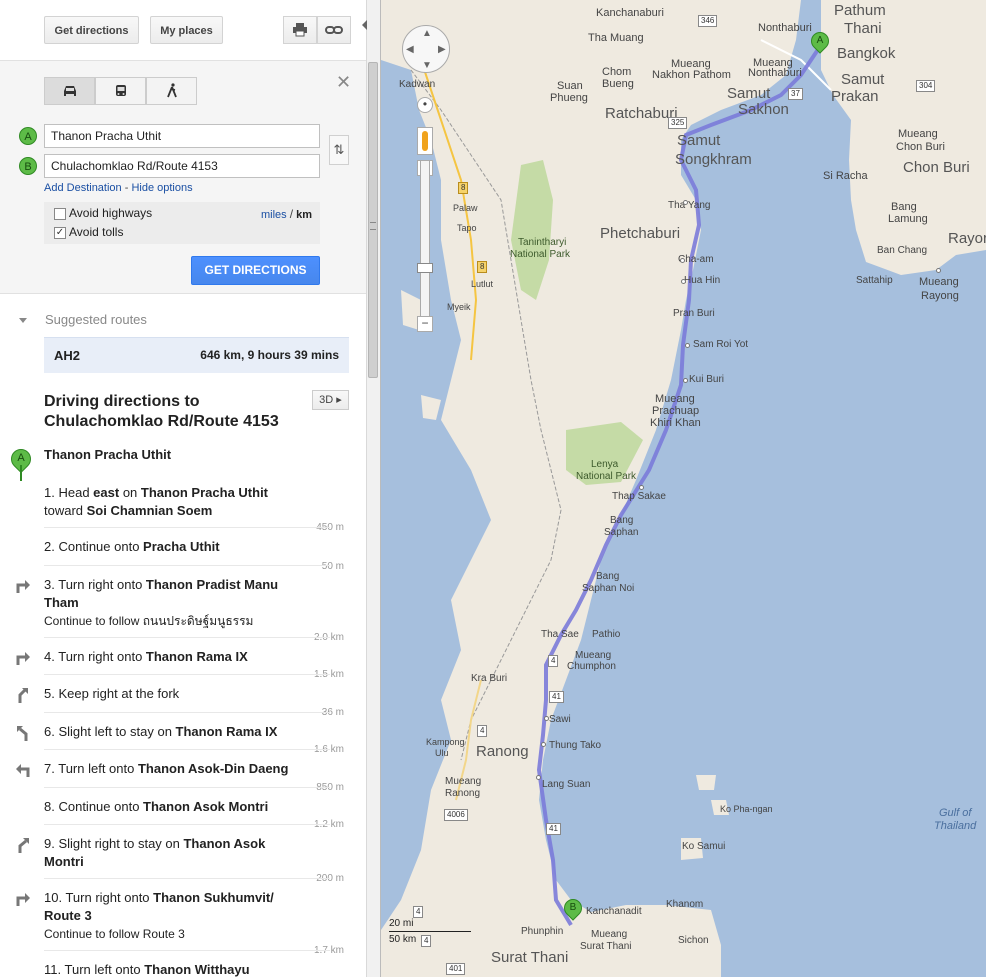  I want to click on zoom-slider-track, so click(425, 246).